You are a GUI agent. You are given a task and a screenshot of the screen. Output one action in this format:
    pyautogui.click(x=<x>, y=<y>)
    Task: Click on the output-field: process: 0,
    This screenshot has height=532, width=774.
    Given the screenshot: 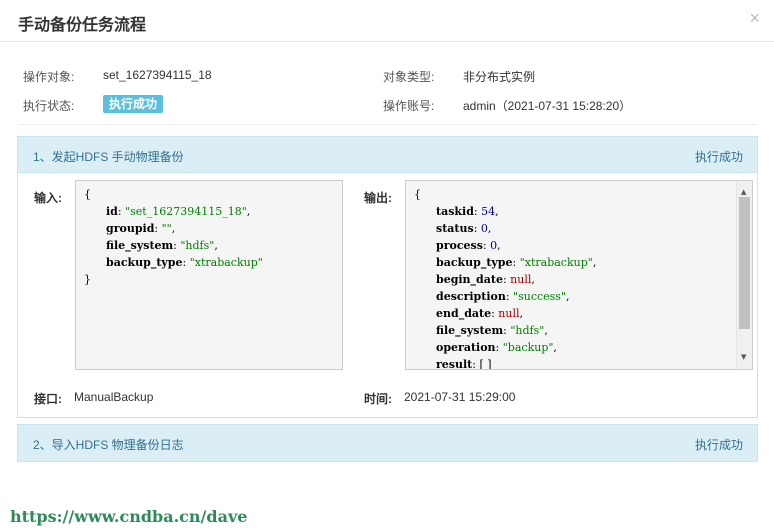 What is the action you would take?
    pyautogui.click(x=468, y=245)
    